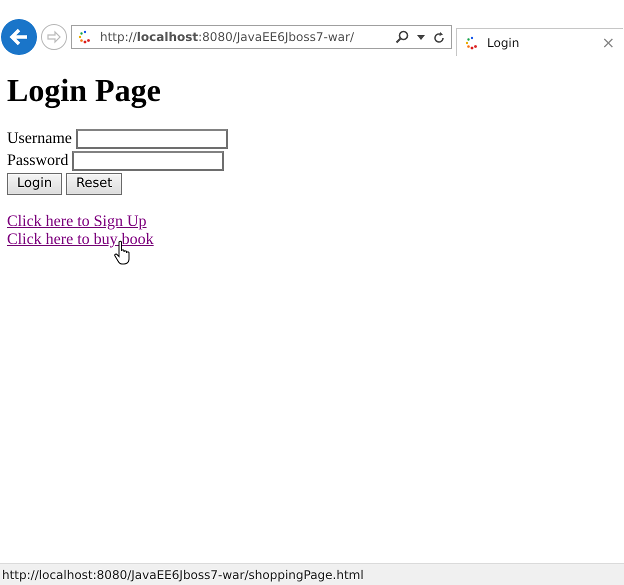  I want to click on search-icon, so click(402, 37).